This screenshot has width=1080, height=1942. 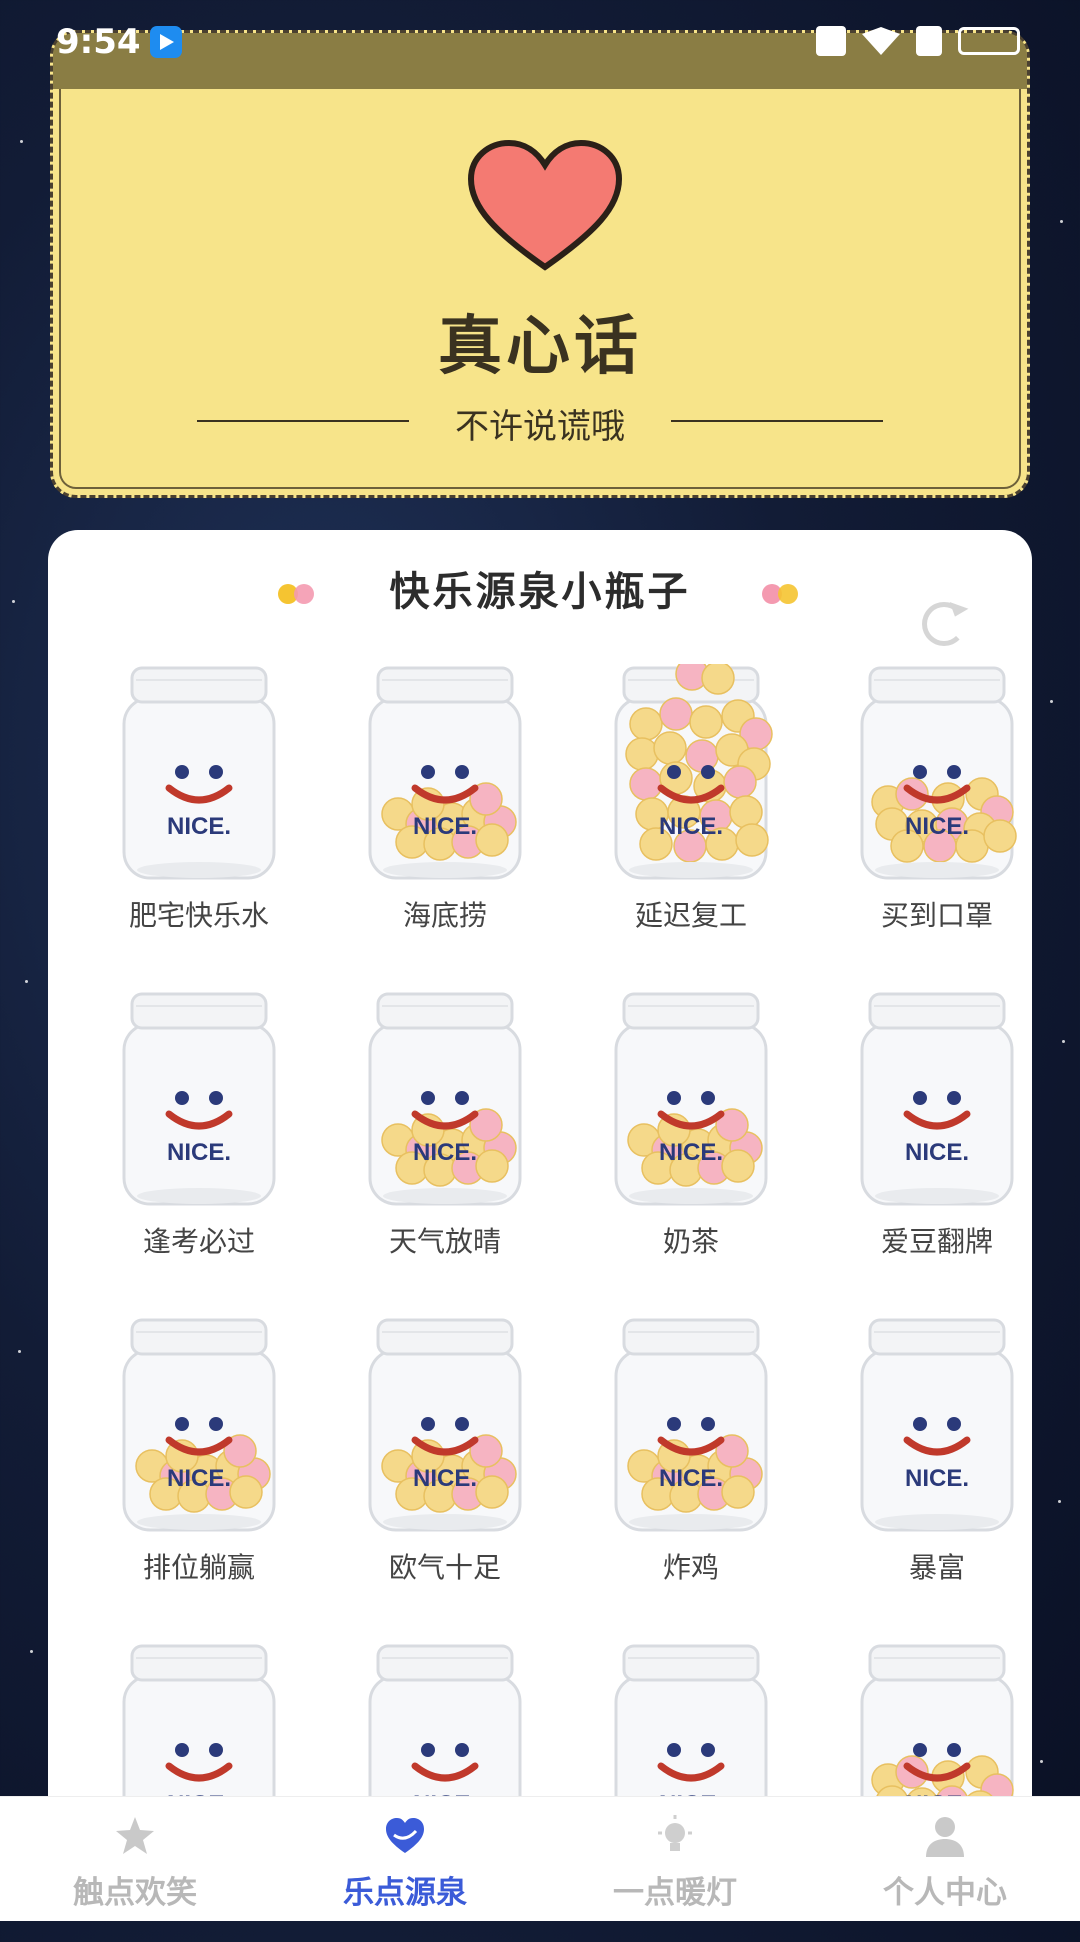 I want to click on jar-item: NICE. 爱豆翻牌, so click(x=937, y=1140).